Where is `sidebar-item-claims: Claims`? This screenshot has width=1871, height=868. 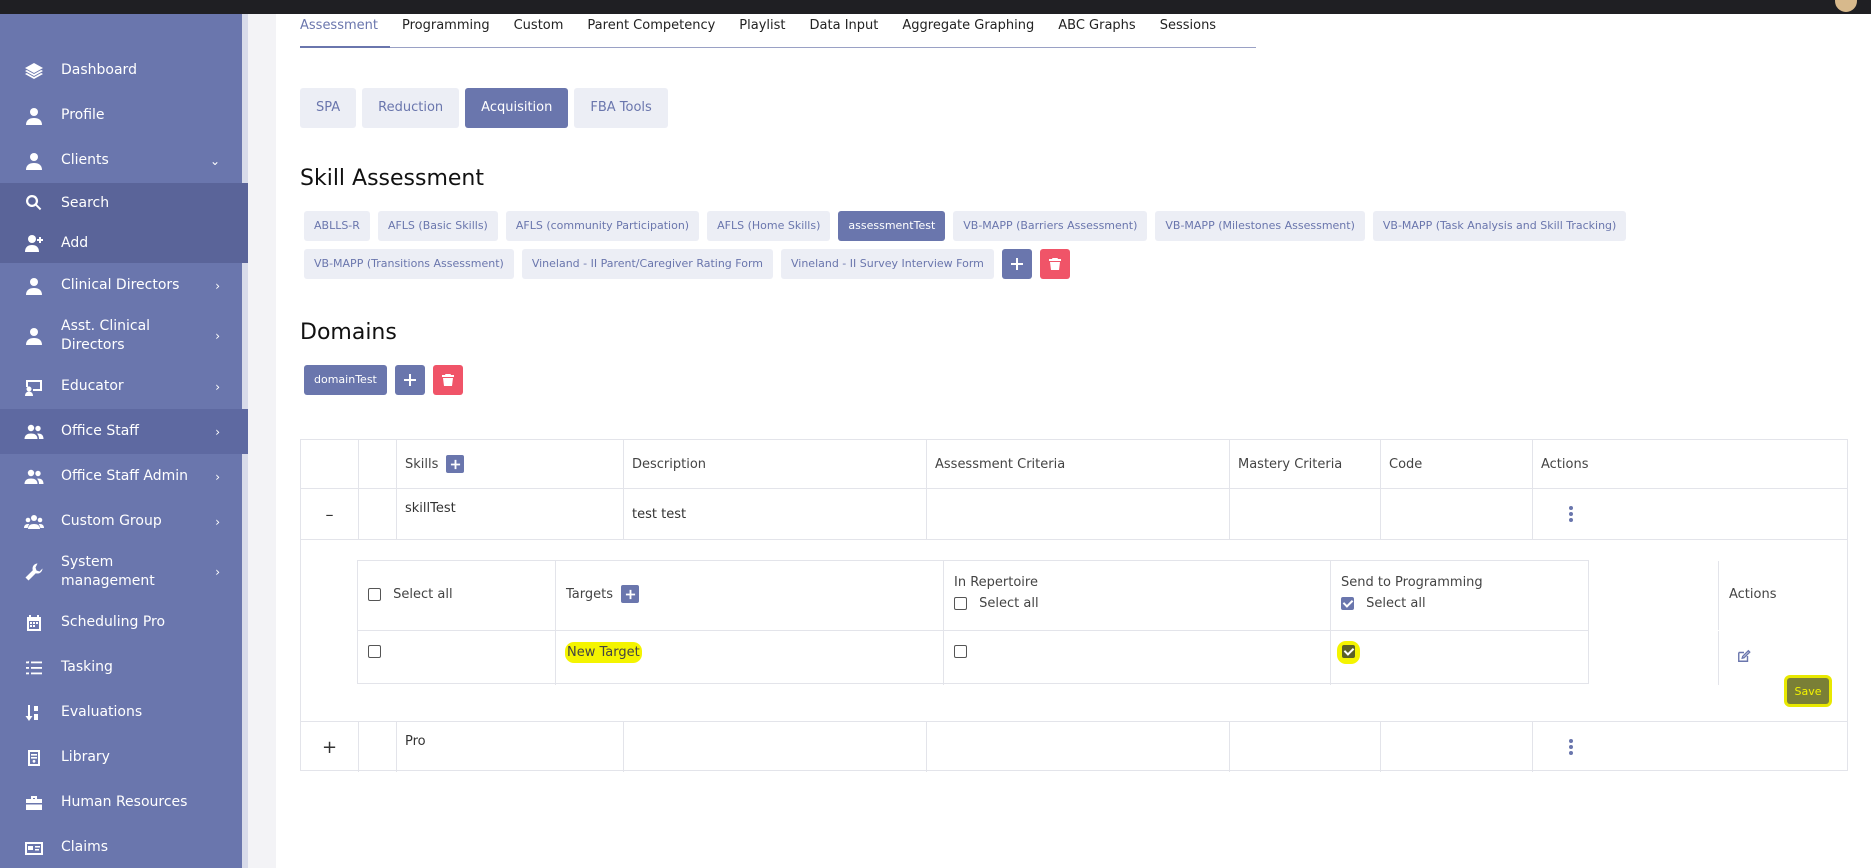 sidebar-item-claims: Claims is located at coordinates (124, 846).